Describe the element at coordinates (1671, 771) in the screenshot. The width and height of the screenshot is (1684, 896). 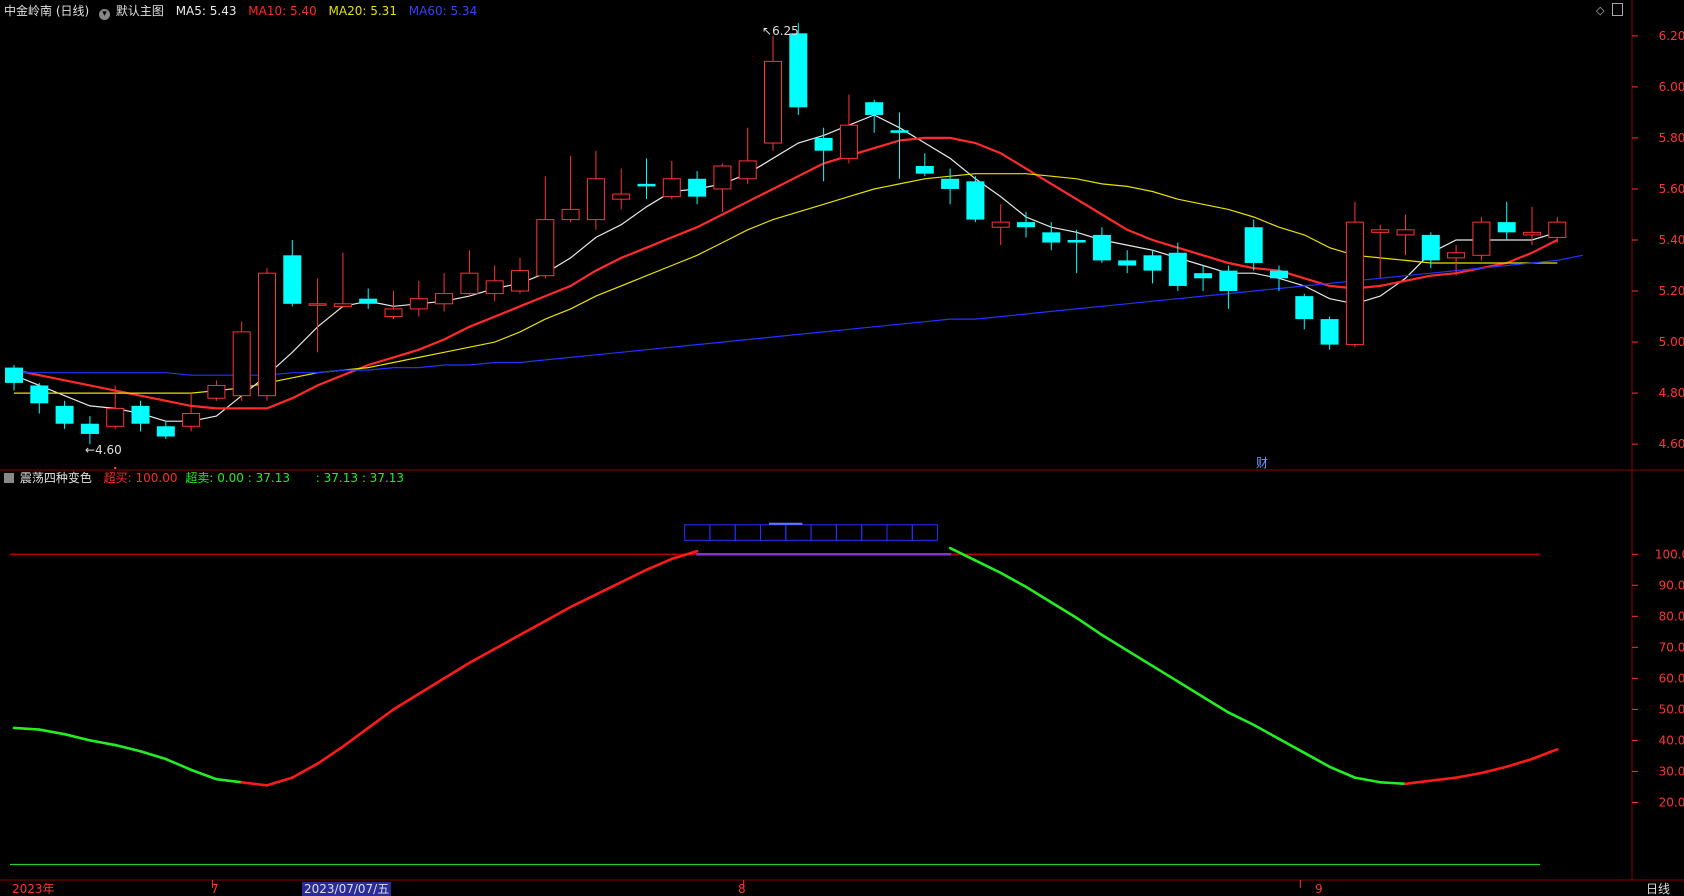
I see `osc-tick-label: 30.0` at that location.